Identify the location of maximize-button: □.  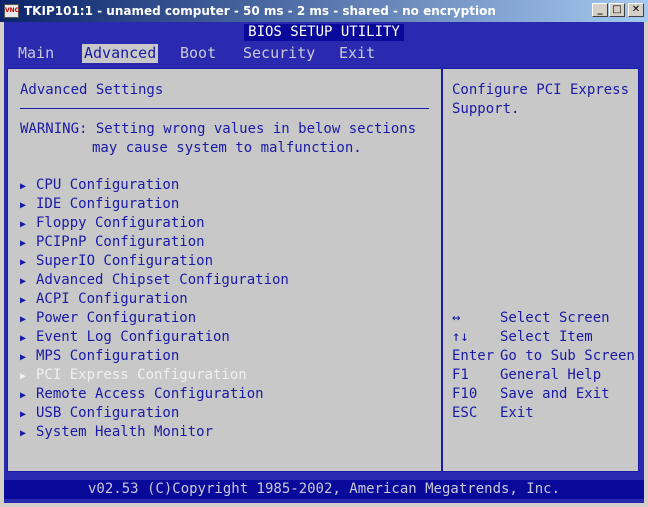
(617, 10).